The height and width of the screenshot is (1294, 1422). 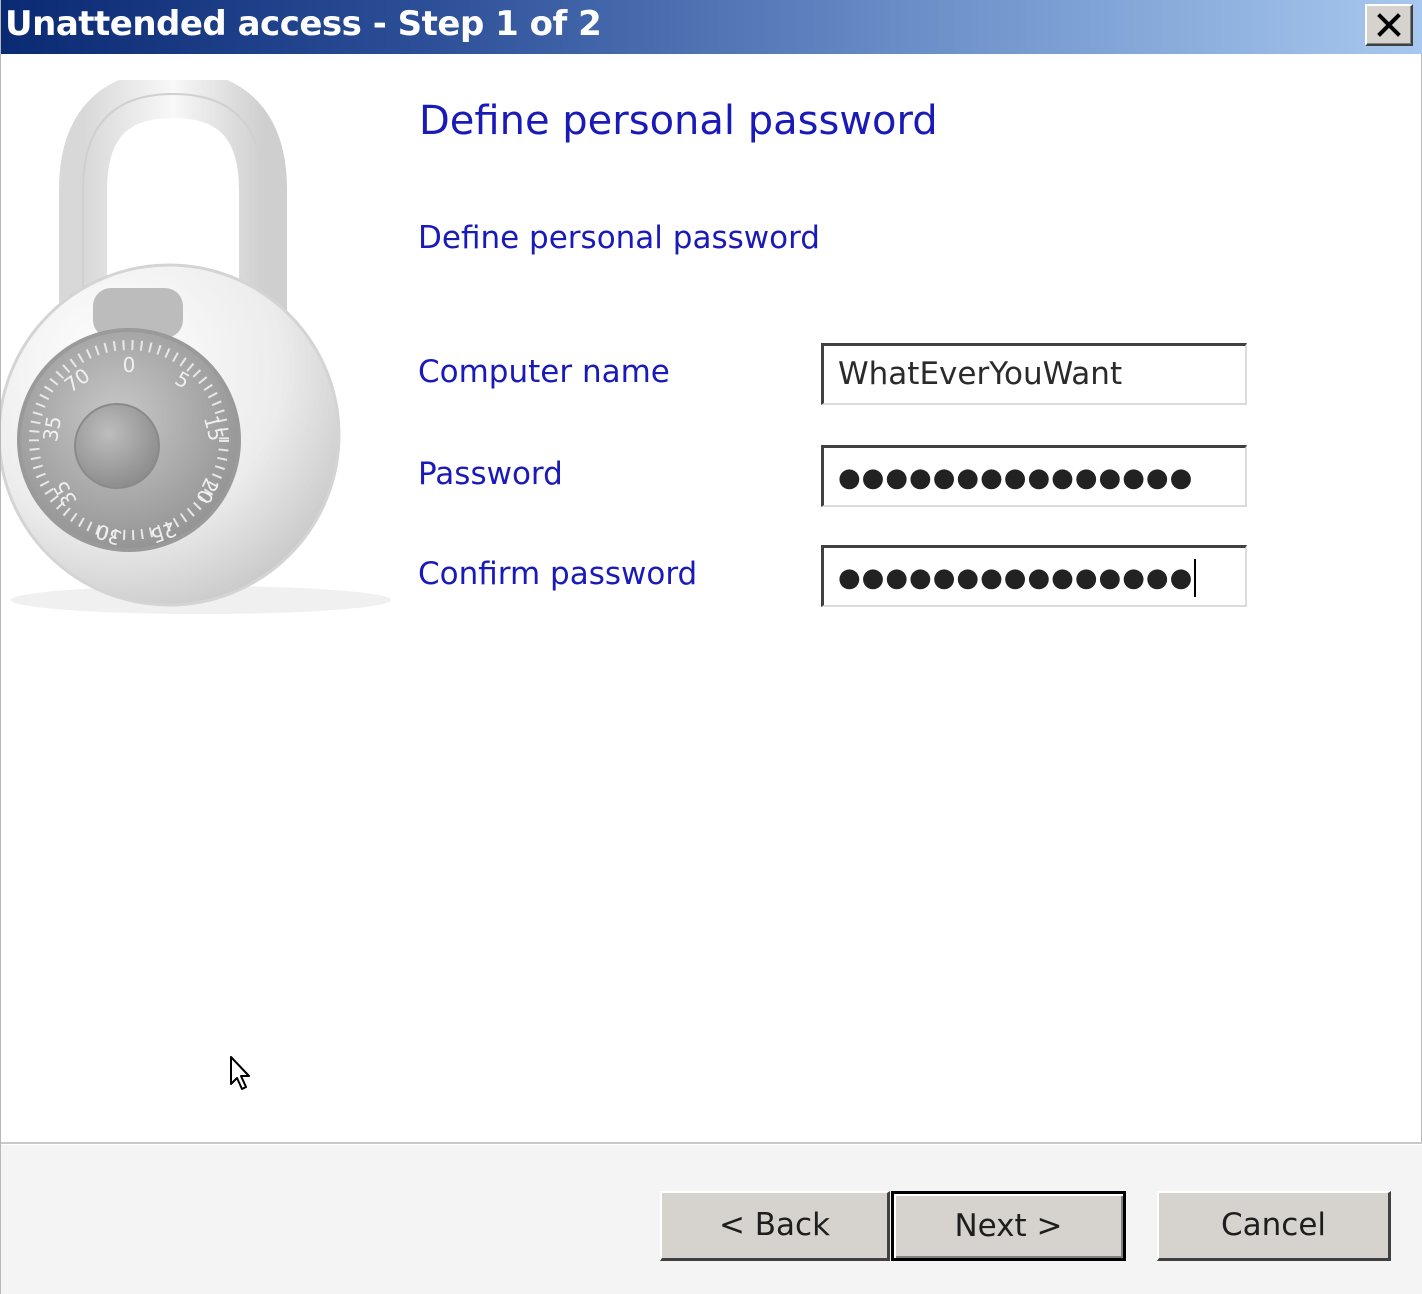 What do you see at coordinates (240, 1073) in the screenshot?
I see `mouse-pointer-icon` at bounding box center [240, 1073].